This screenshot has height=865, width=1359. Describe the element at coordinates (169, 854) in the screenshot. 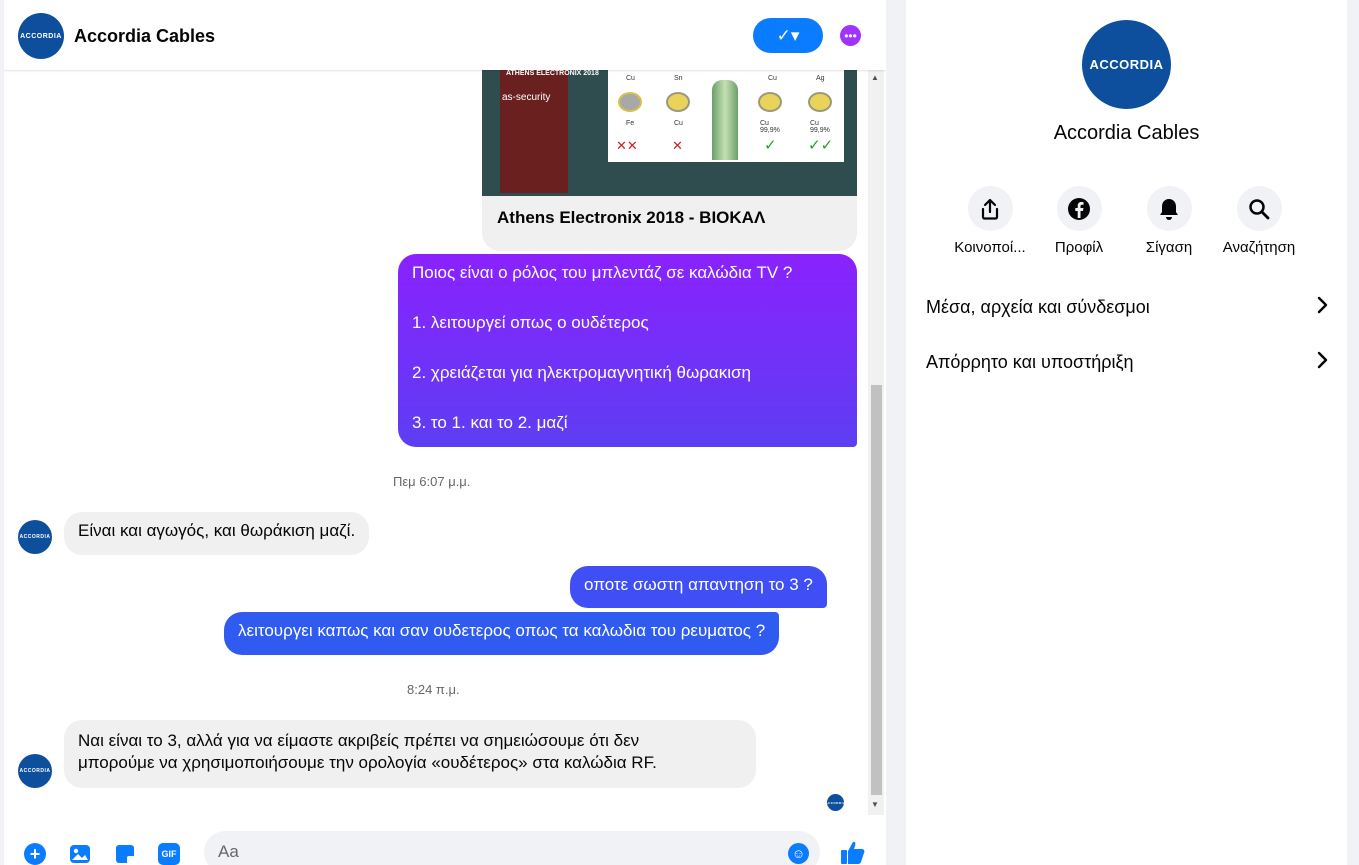

I see `gif-icon: GIF` at that location.